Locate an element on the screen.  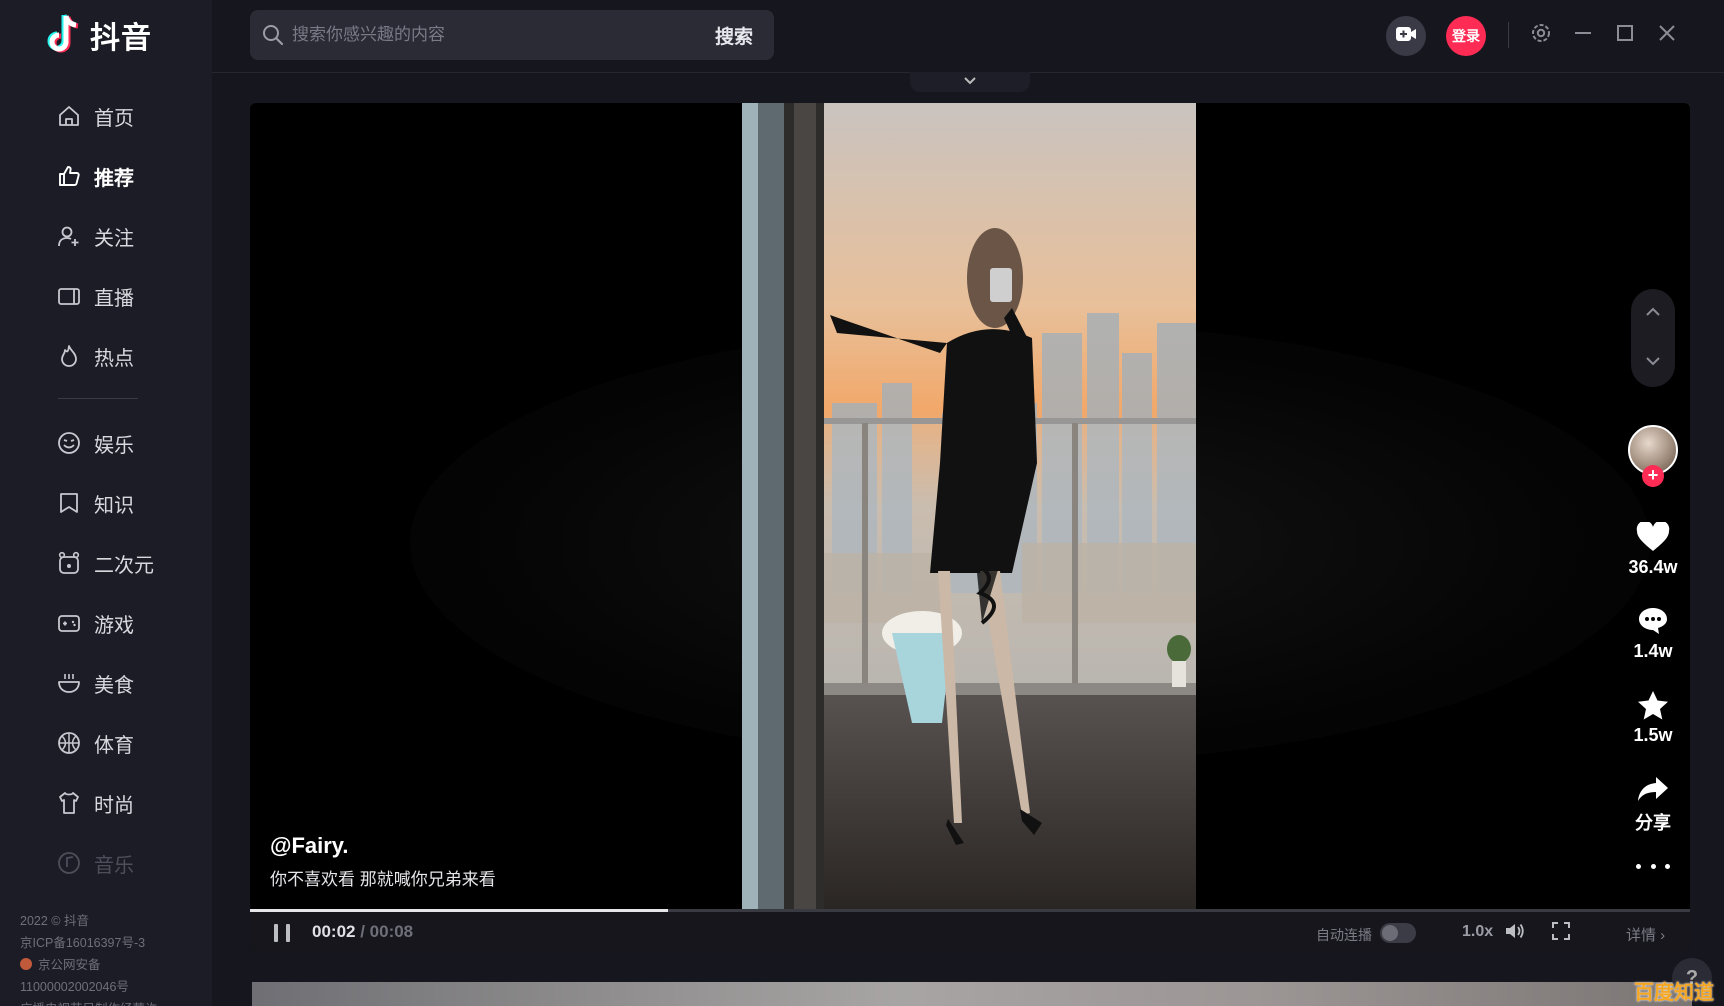
video-plus-icon is located at coordinates (1406, 36).